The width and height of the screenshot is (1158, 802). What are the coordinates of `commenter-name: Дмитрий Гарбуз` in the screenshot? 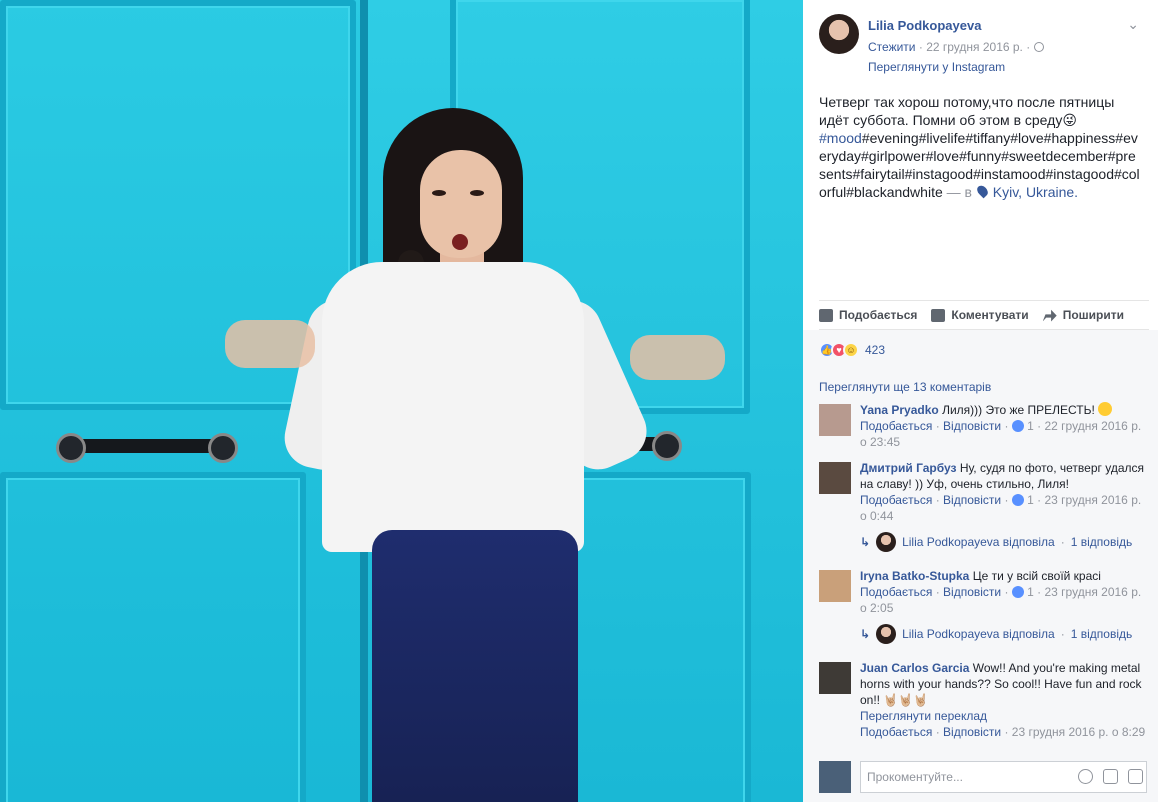 It's located at (908, 468).